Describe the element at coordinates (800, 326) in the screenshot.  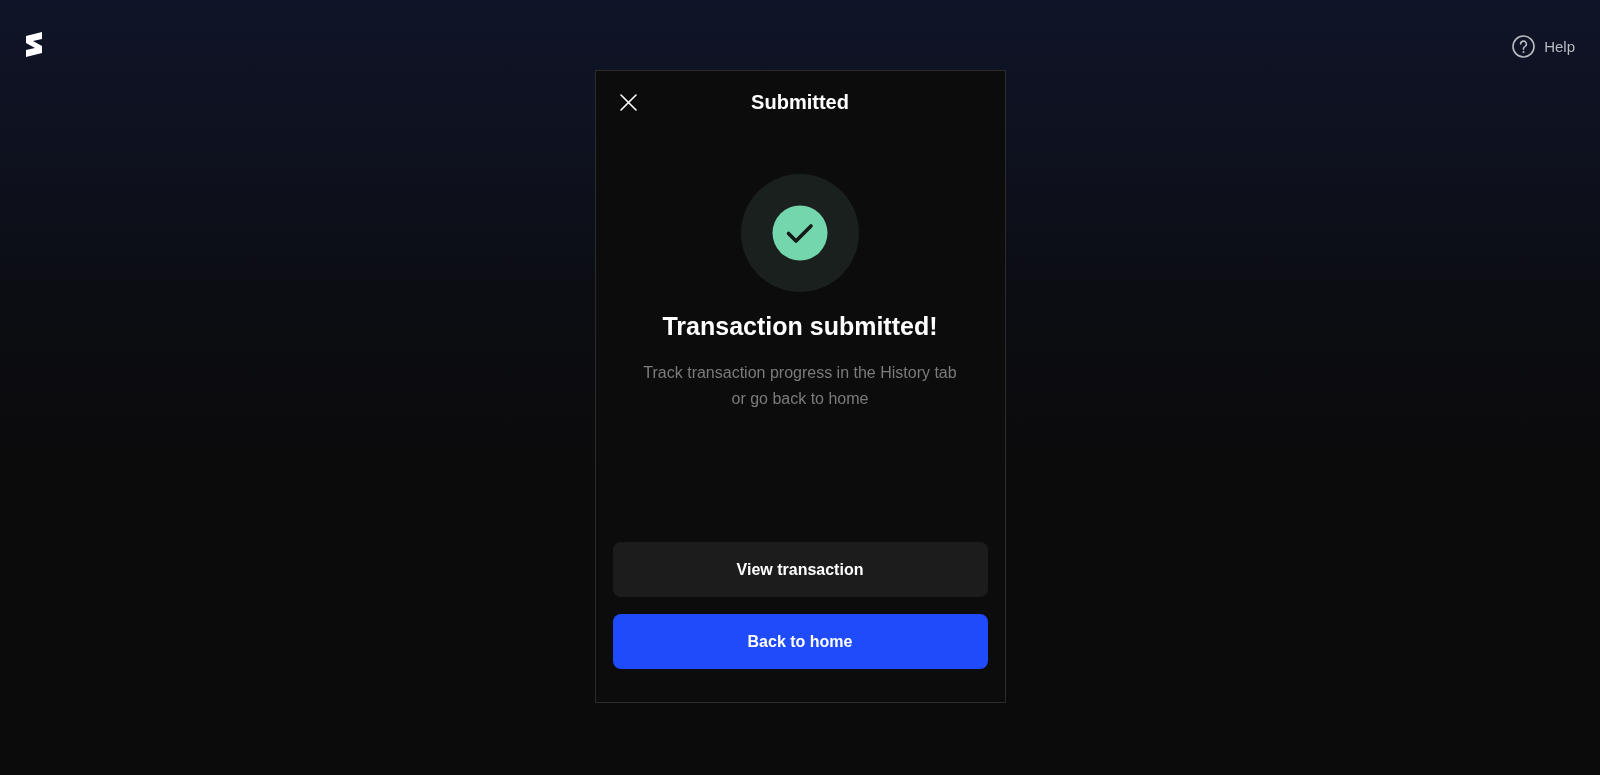
I see `success-heading: Transaction submitted!` at that location.